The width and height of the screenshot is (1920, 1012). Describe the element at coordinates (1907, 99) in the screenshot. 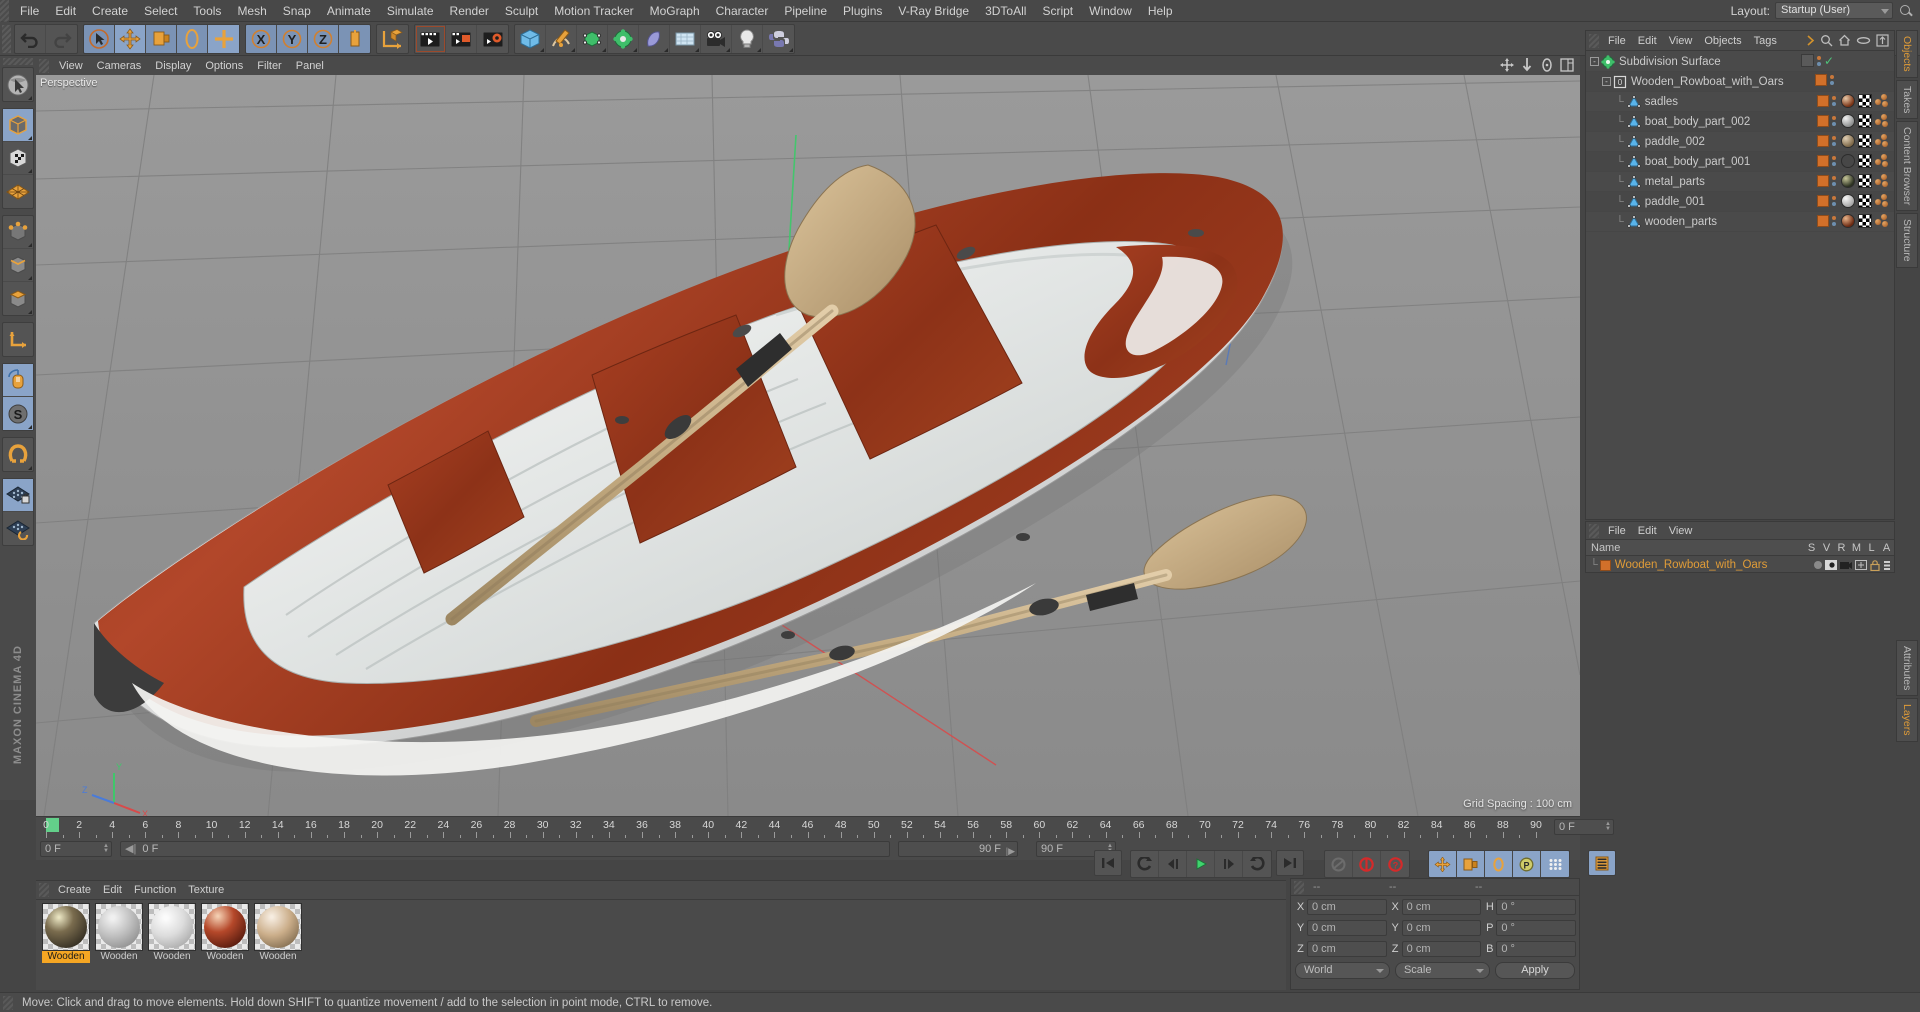

I see `side-tab-takes: Takes` at that location.